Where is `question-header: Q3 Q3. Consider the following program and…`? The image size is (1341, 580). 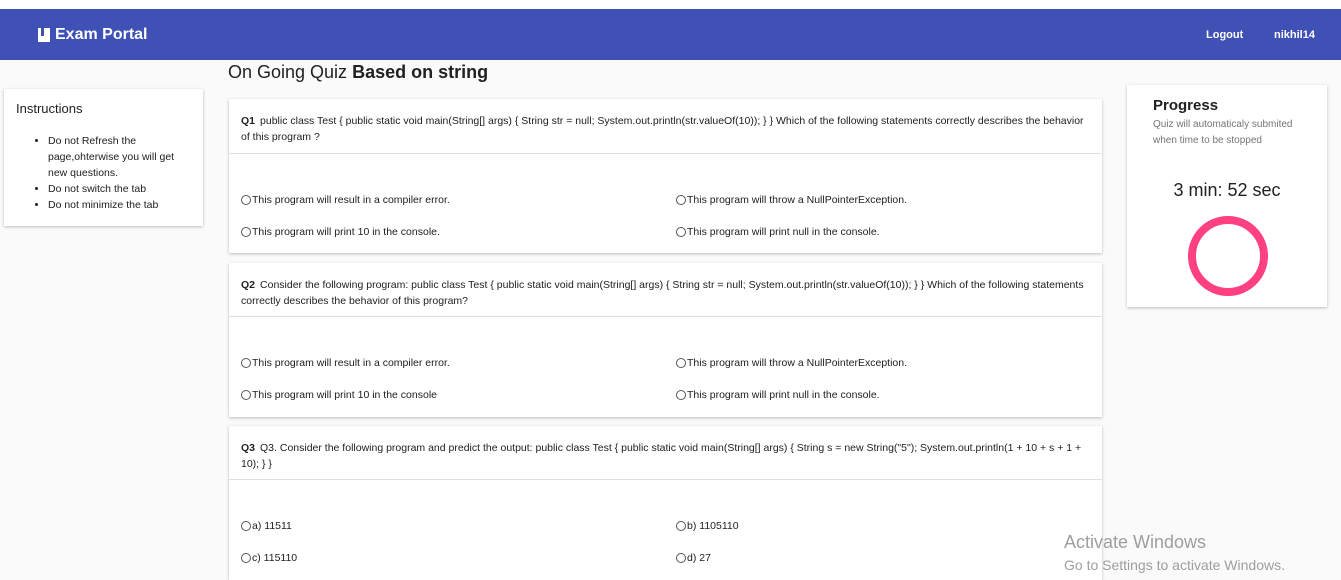
question-header: Q3 Q3. Consider the following program and… is located at coordinates (665, 453).